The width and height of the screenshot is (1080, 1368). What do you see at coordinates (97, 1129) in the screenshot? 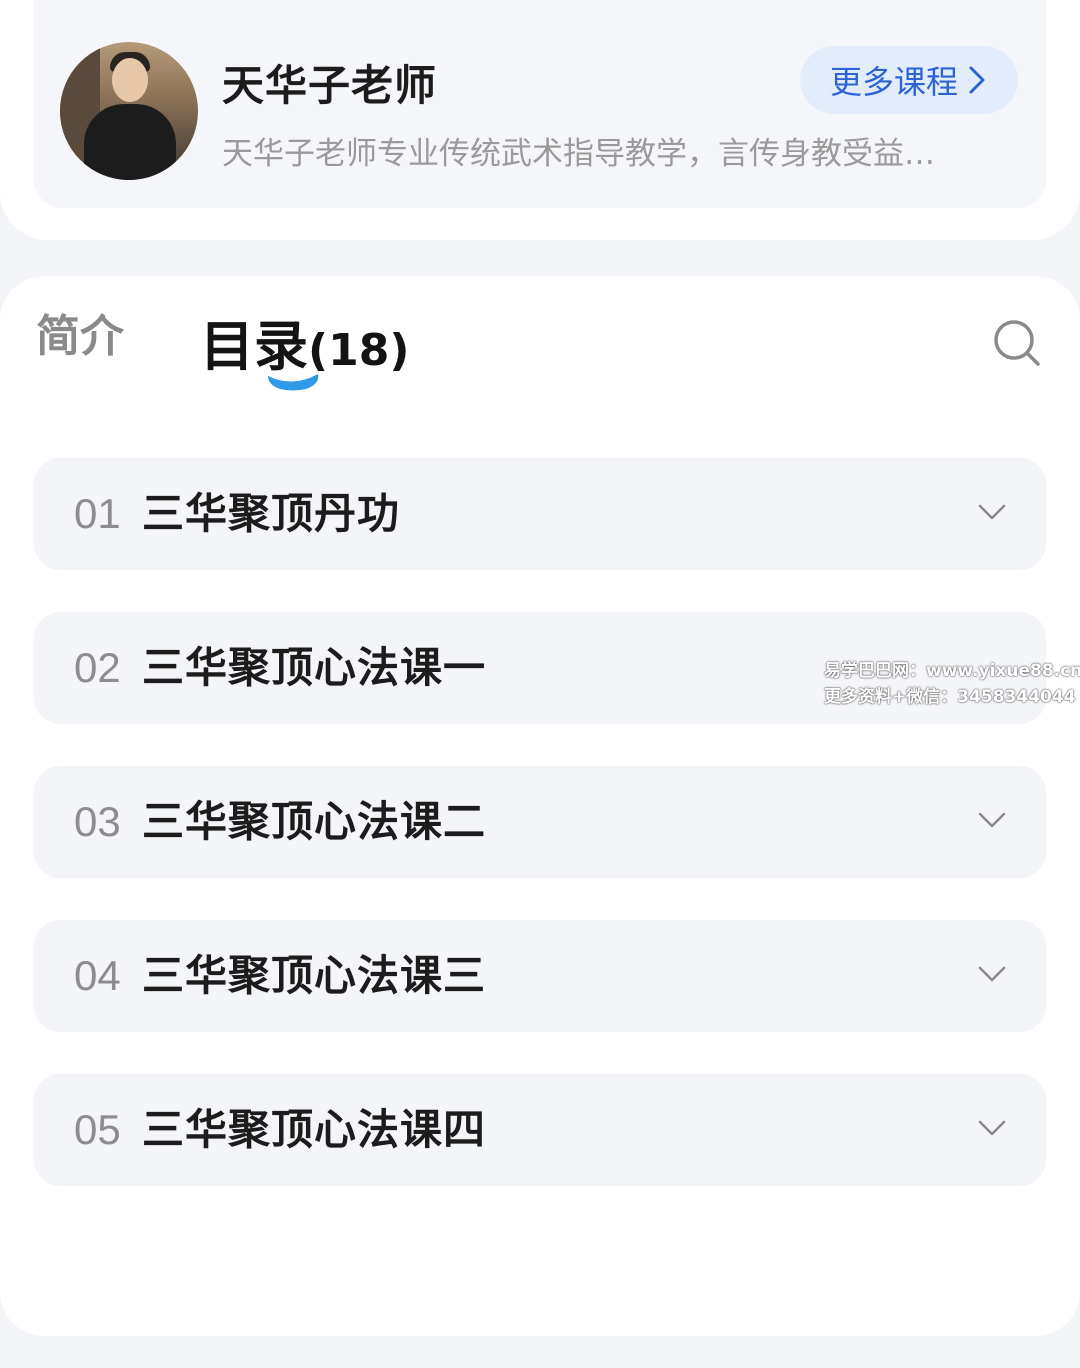
I see `lesson-number: 05` at bounding box center [97, 1129].